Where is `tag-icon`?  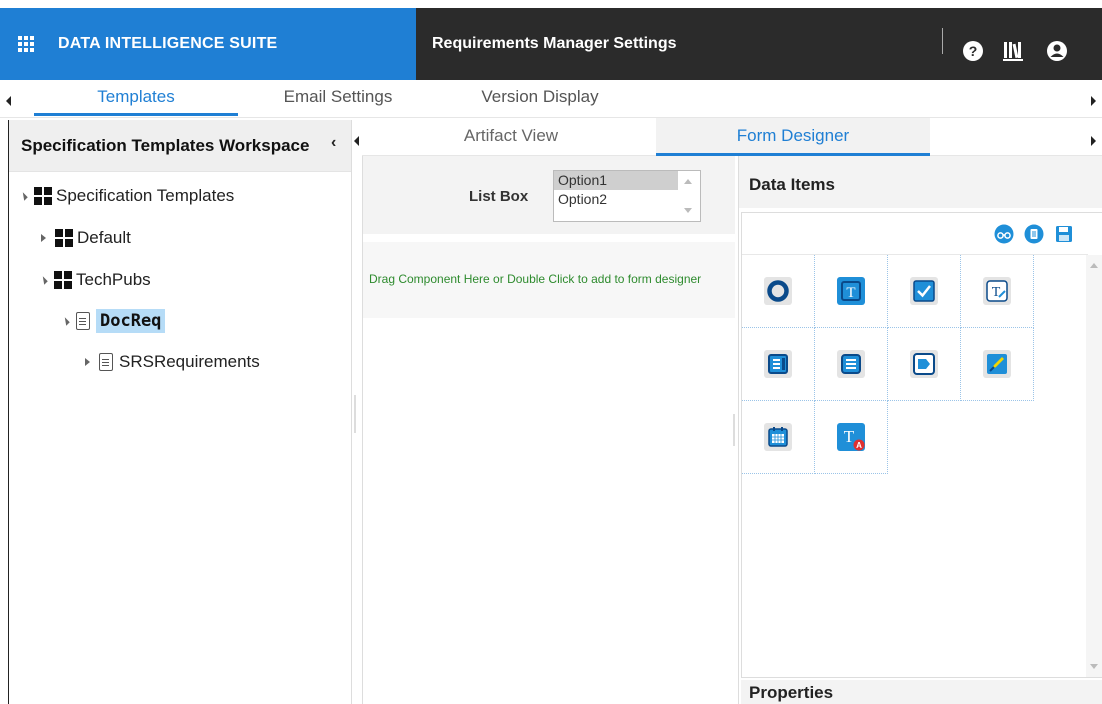
tag-icon is located at coordinates (924, 364).